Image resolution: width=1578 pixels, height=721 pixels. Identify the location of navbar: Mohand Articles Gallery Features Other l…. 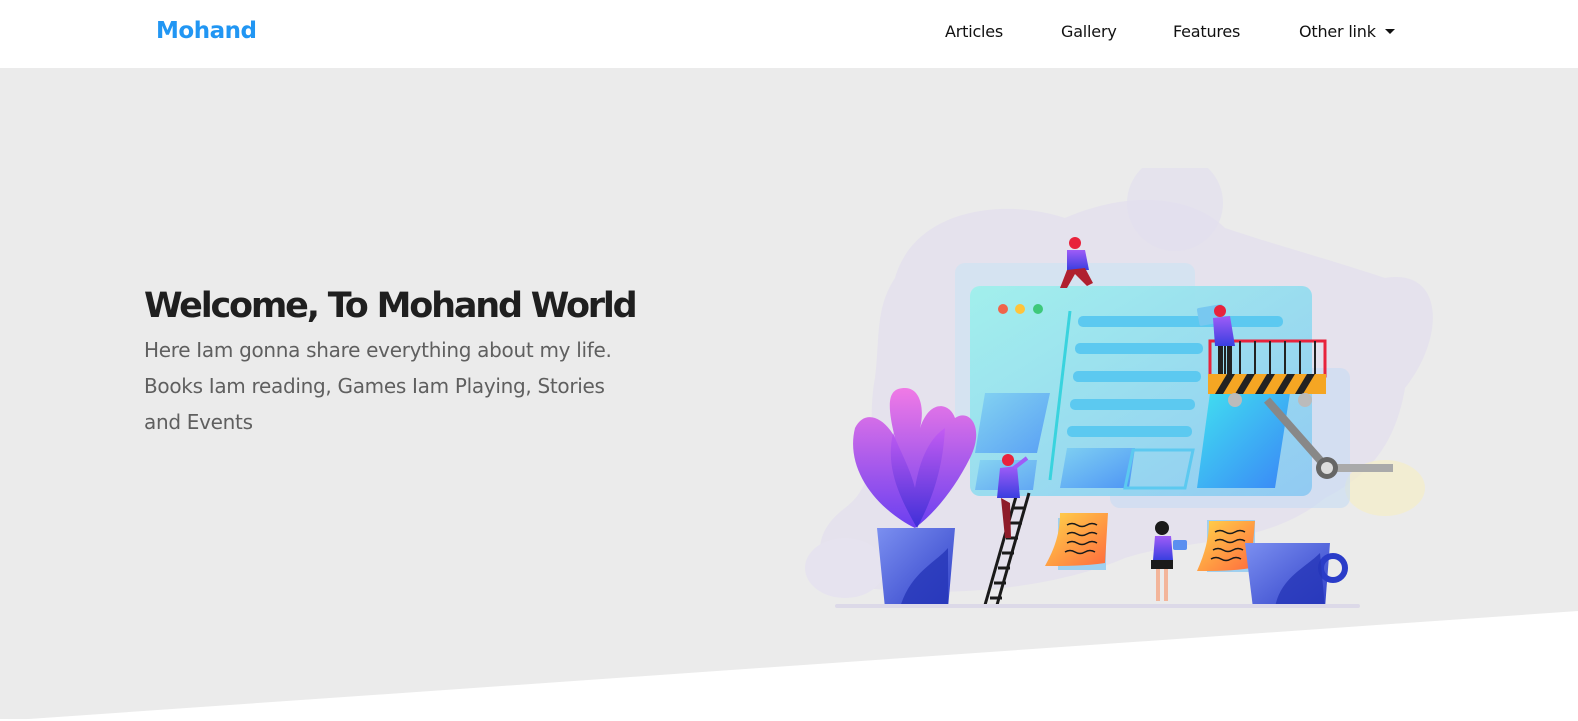
(789, 34).